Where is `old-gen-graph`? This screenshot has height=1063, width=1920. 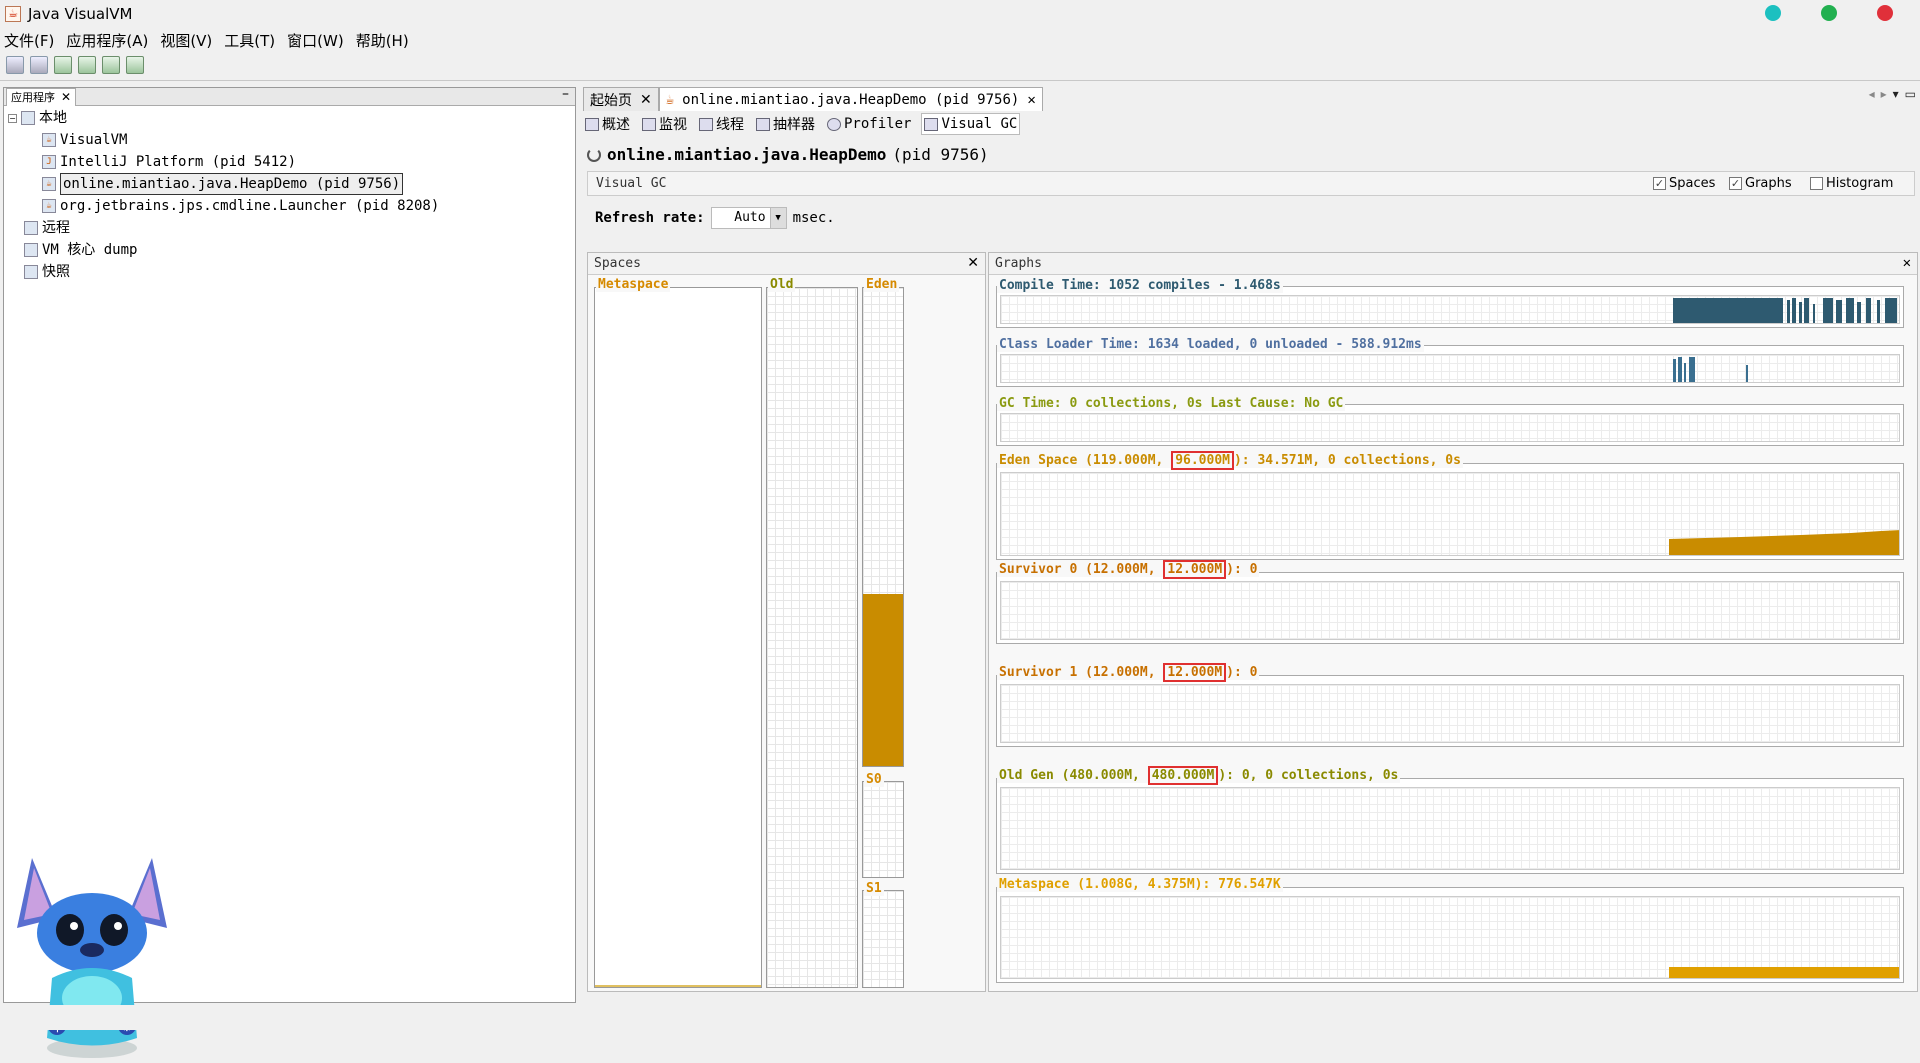 old-gen-graph is located at coordinates (1450, 826).